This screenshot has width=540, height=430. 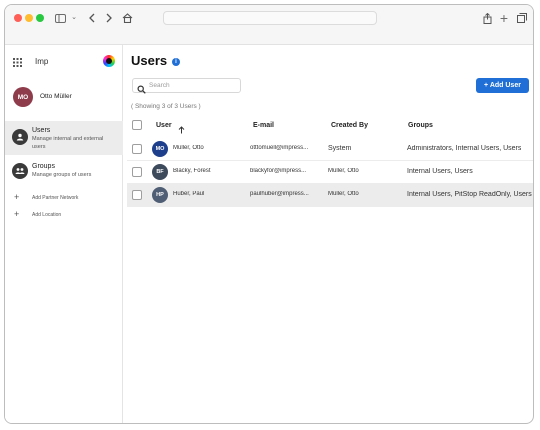 What do you see at coordinates (109, 61) in the screenshot?
I see `color-wheel-logo` at bounding box center [109, 61].